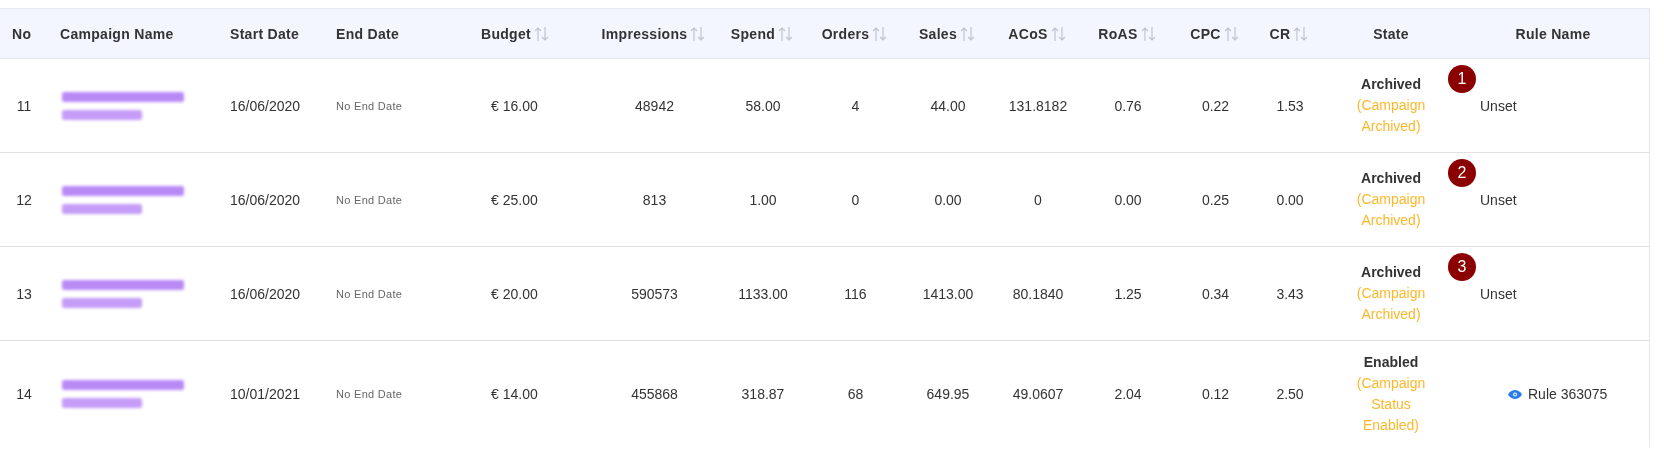  I want to click on table-cell: 455868, so click(654, 394).